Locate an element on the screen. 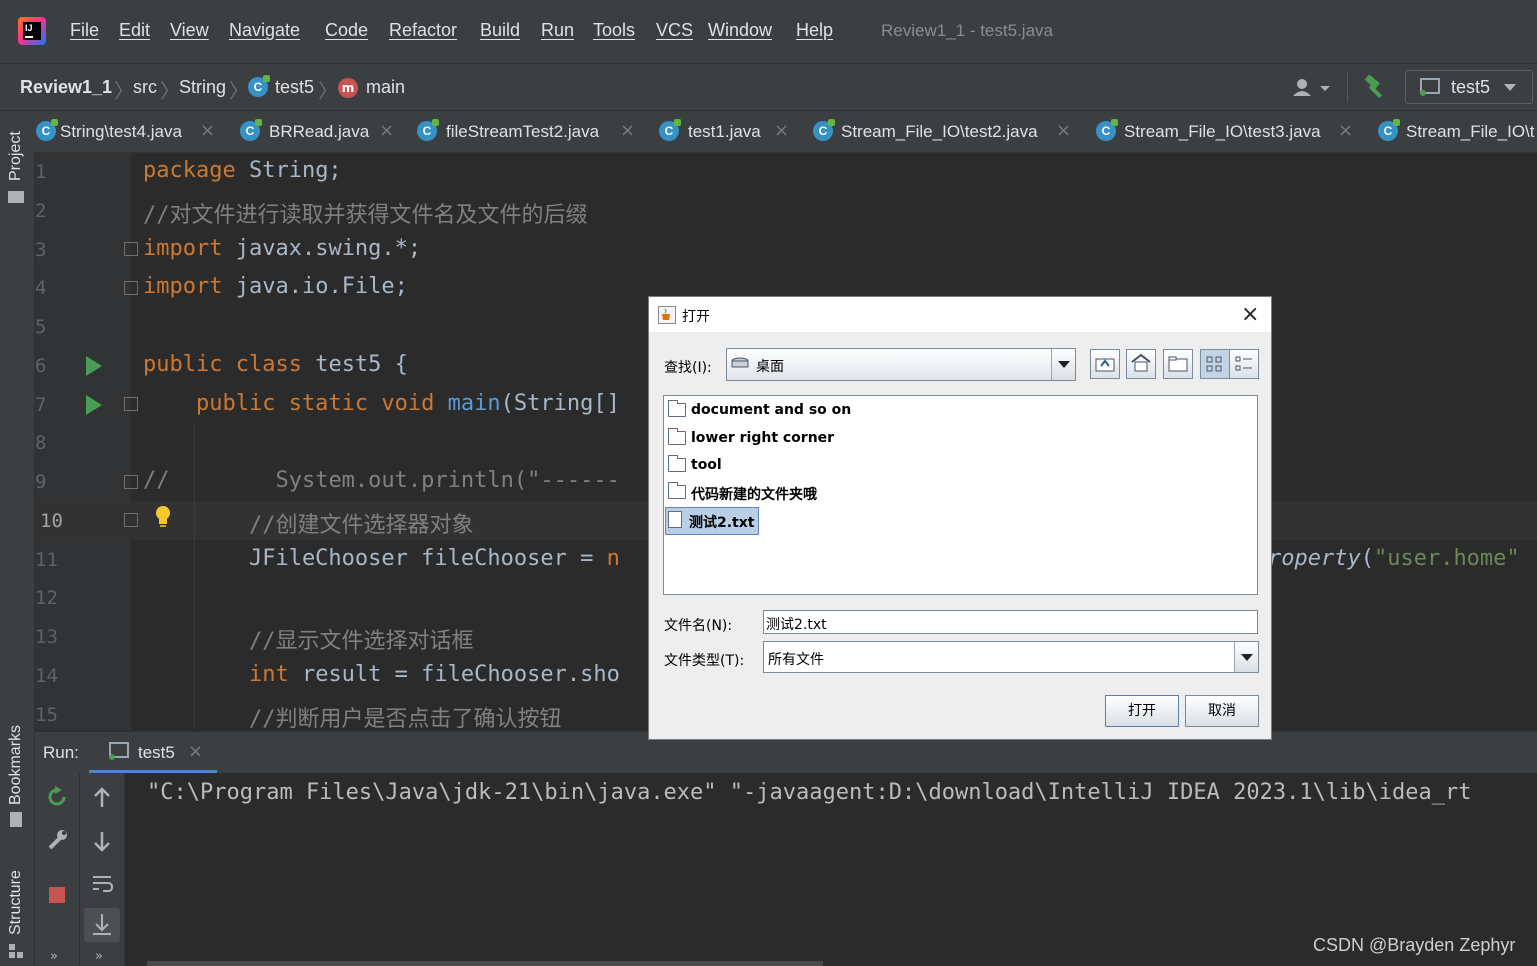 Image resolution: width=1537 pixels, height=966 pixels. look-in-combobox: 桌面 is located at coordinates (901, 364).